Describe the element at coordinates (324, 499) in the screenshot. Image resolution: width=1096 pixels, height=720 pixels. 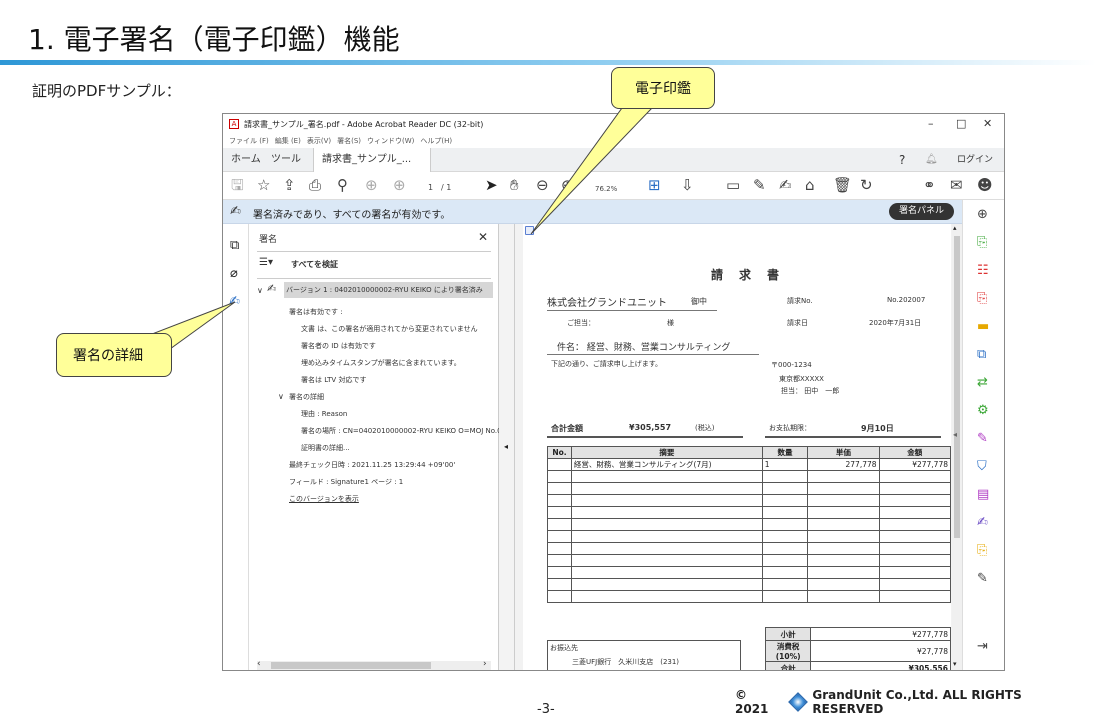
I see `show-version-link: このバージョンを表示` at that location.